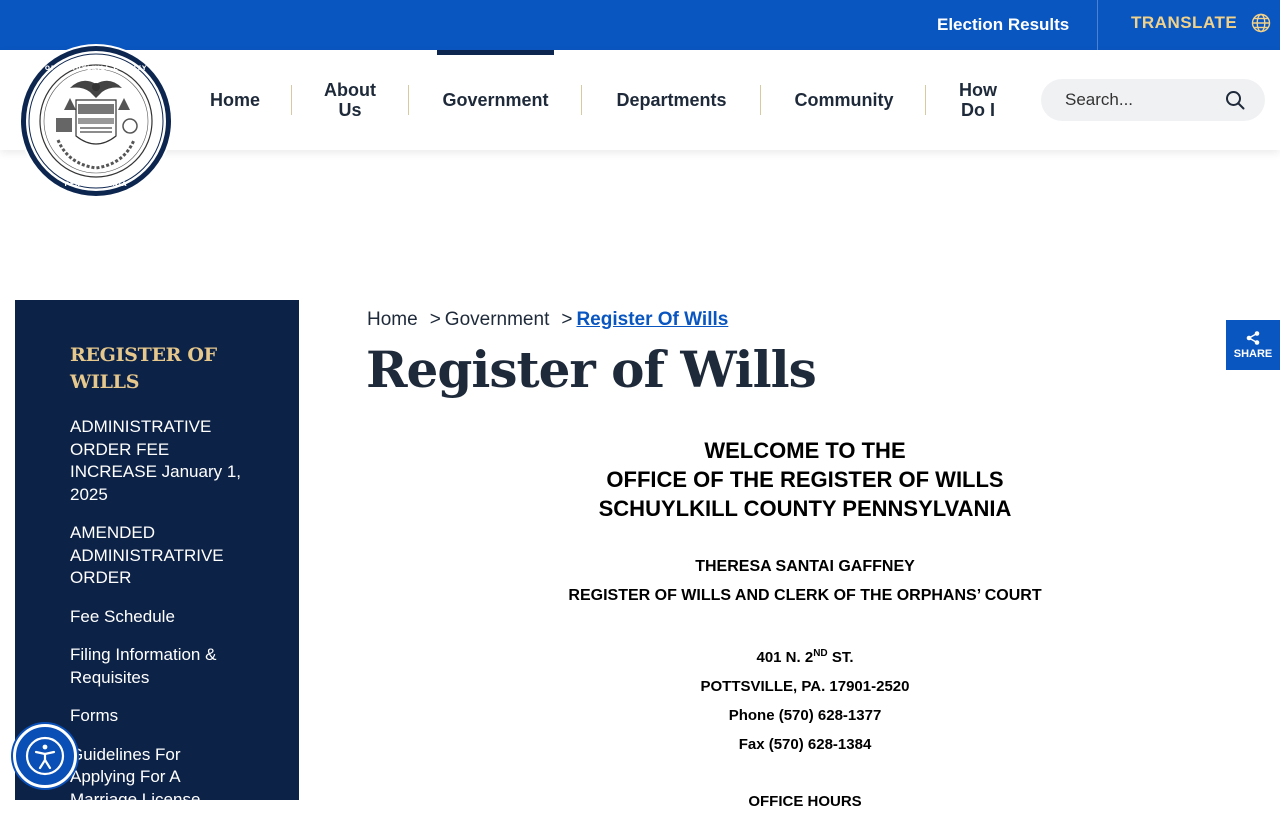 This screenshot has height=816, width=1280. What do you see at coordinates (96, 68) in the screenshot?
I see `seal-text-top: SEAL OF SCHUYLKILL COUNTY 1811` at bounding box center [96, 68].